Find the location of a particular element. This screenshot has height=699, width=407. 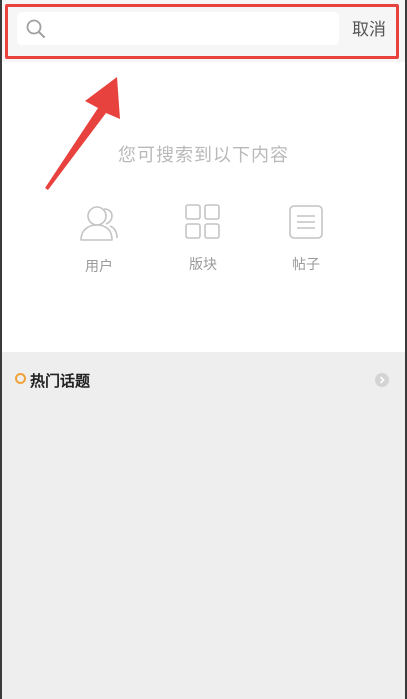

annotation-arrow-icon is located at coordinates (82, 133).